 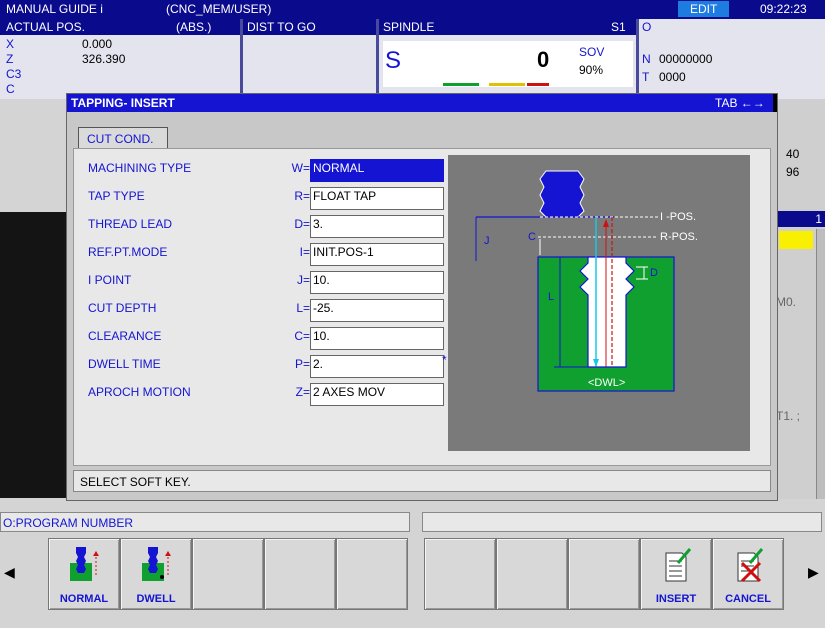 What do you see at coordinates (10, 89) in the screenshot?
I see `axis-c-label: C` at bounding box center [10, 89].